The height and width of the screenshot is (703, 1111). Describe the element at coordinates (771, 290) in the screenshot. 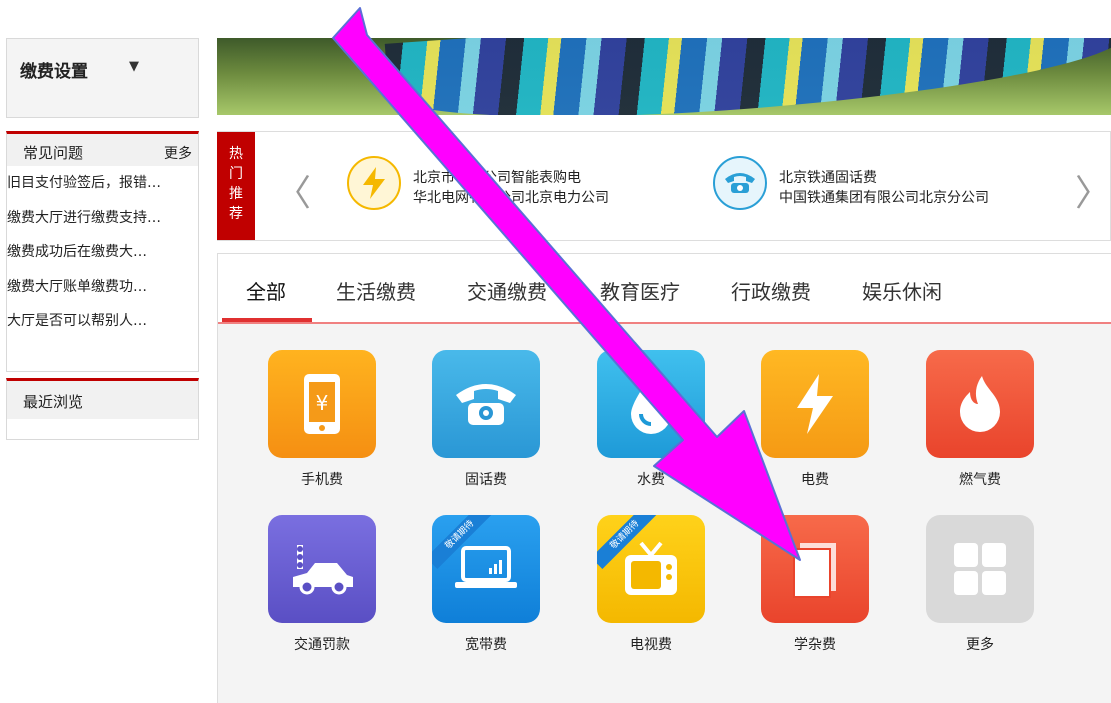

I see `tab-administrative: 行政缴费` at that location.